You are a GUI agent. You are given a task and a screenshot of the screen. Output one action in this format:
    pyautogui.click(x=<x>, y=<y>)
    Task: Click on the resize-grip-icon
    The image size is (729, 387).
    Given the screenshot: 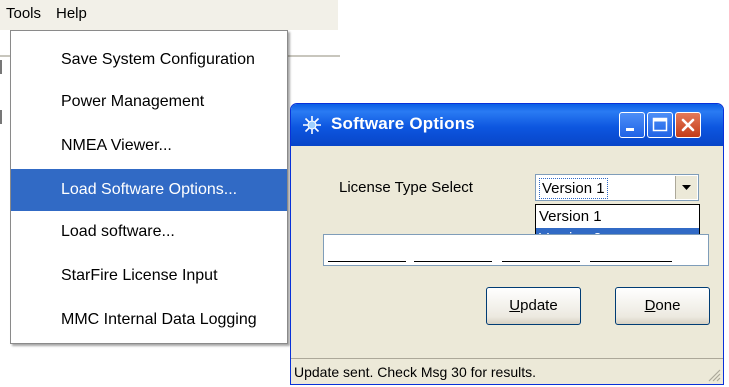 What is the action you would take?
    pyautogui.click(x=714, y=375)
    